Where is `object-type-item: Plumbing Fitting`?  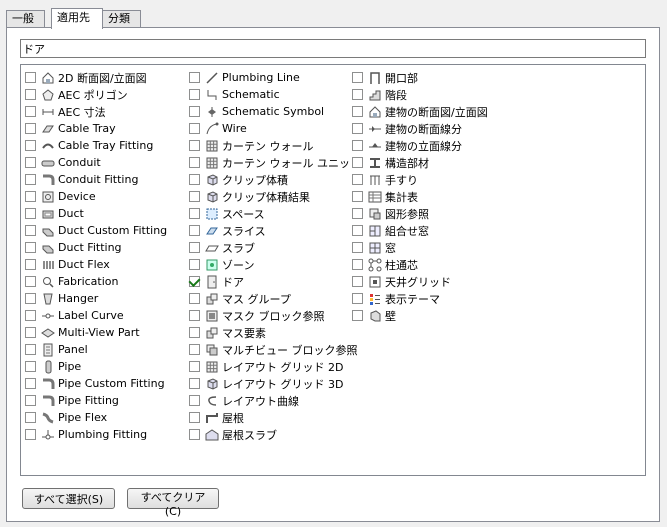
object-type-item: Plumbing Fitting is located at coordinates (96, 434).